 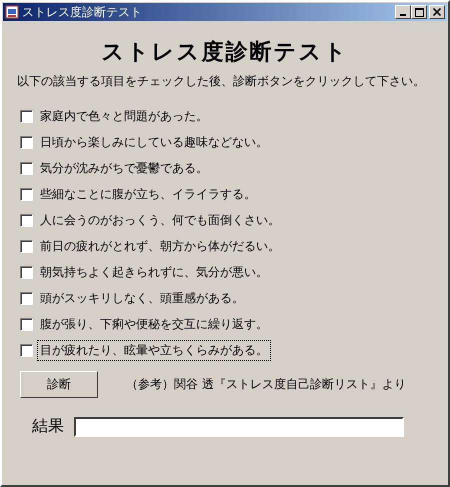 I want to click on heading: ストレス度診断テスト, so click(x=225, y=53).